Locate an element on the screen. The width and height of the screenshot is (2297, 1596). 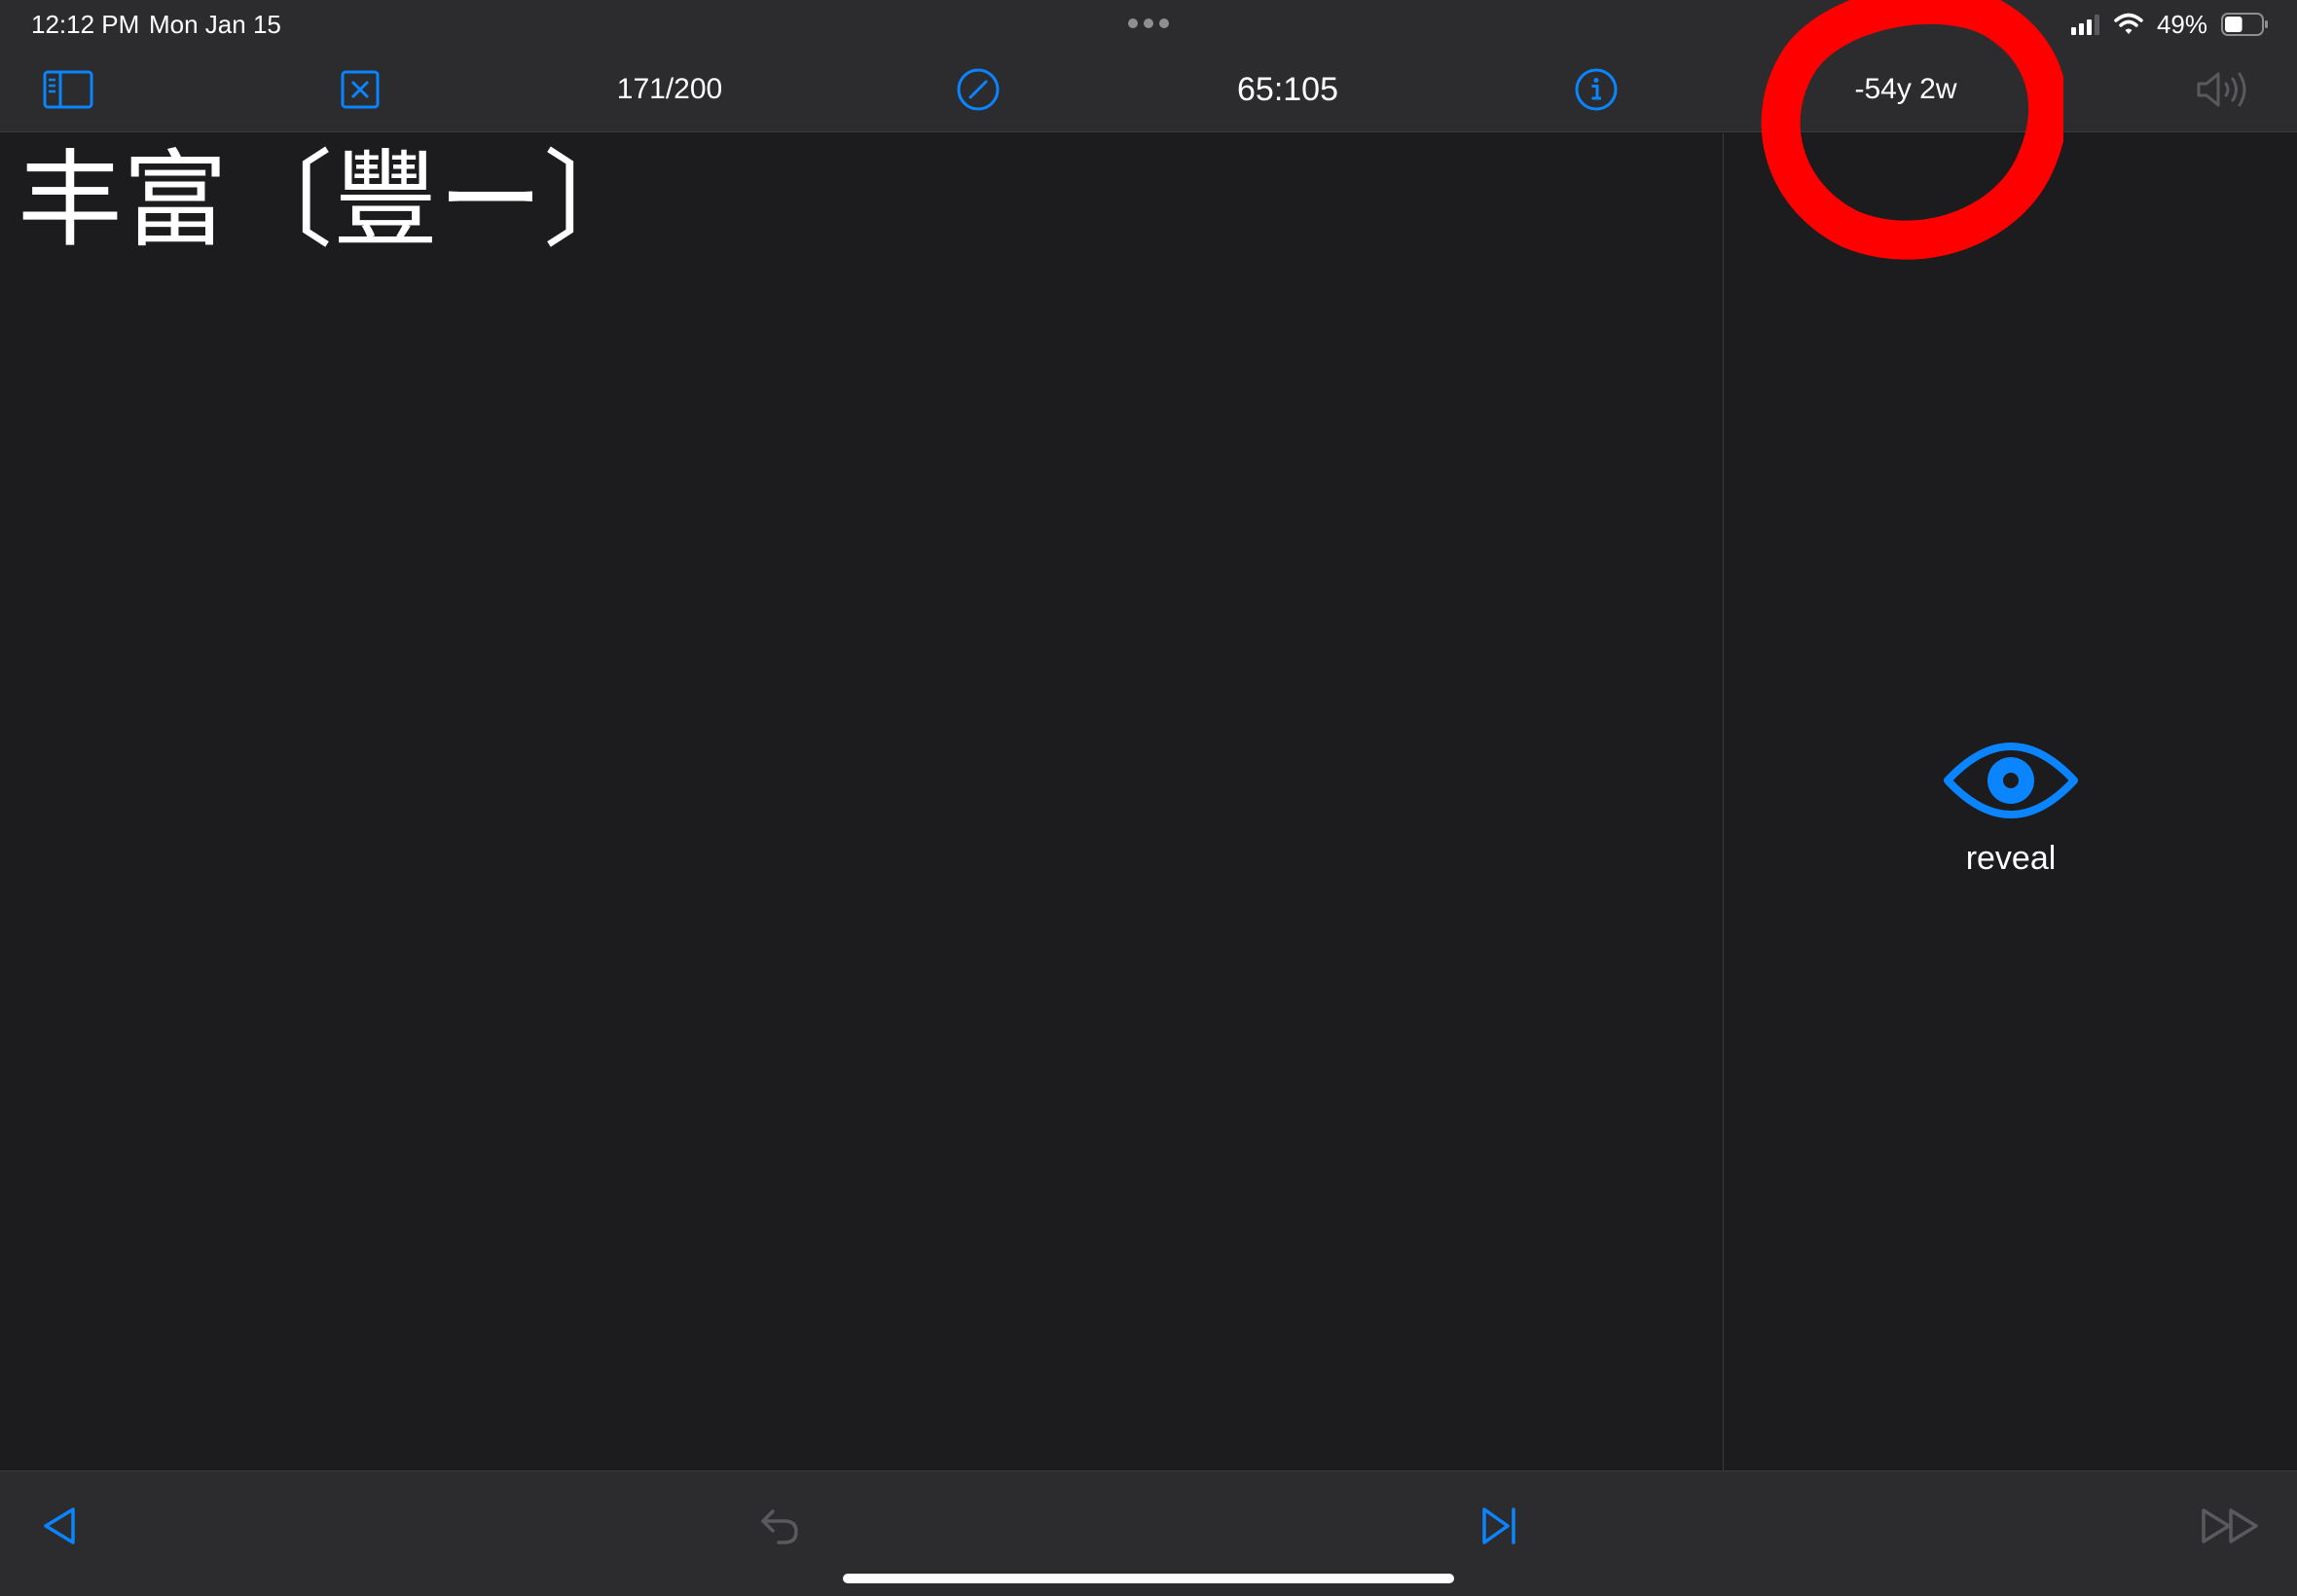
due-interval: -54y 2w is located at coordinates (1905, 89).